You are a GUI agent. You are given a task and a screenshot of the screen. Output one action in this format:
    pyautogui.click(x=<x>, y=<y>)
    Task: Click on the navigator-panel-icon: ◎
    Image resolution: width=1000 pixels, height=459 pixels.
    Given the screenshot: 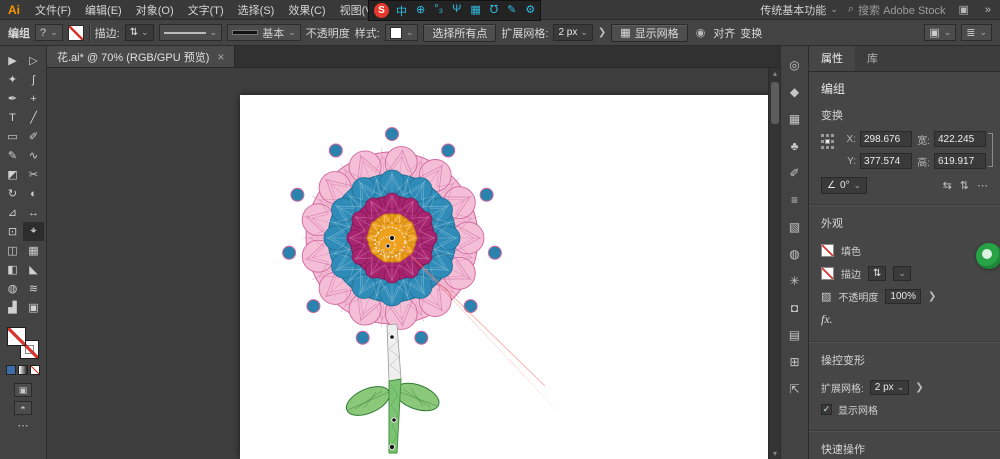 What is the action you would take?
    pyautogui.click(x=795, y=65)
    